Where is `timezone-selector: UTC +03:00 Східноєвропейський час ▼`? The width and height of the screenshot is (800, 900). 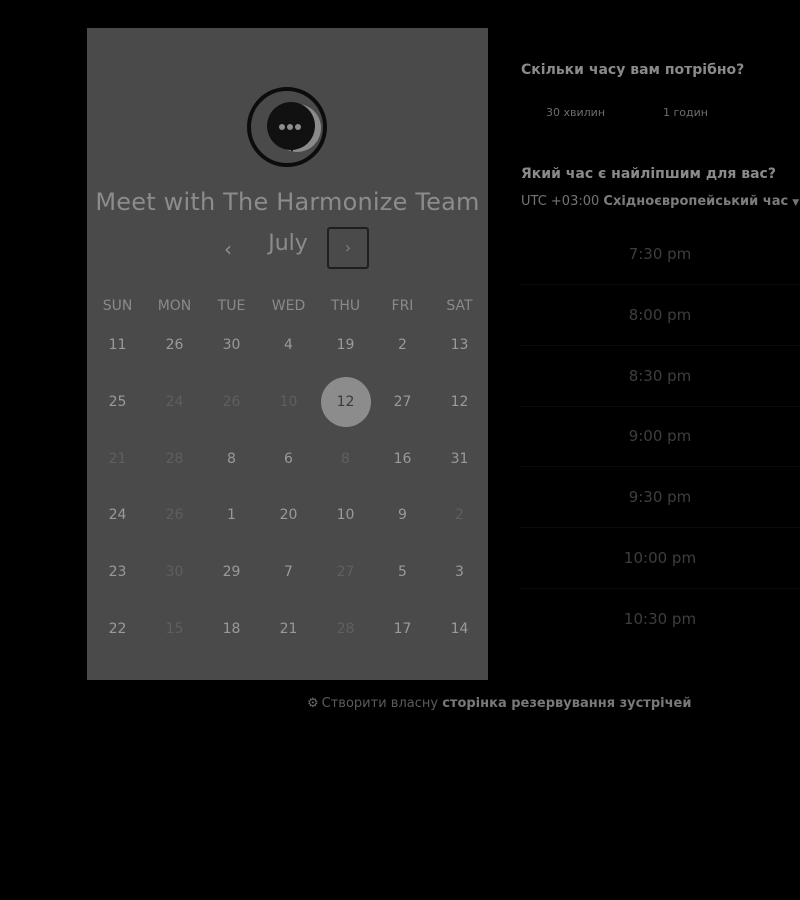 timezone-selector: UTC +03:00 Східноєвропейський час ▼ is located at coordinates (660, 201).